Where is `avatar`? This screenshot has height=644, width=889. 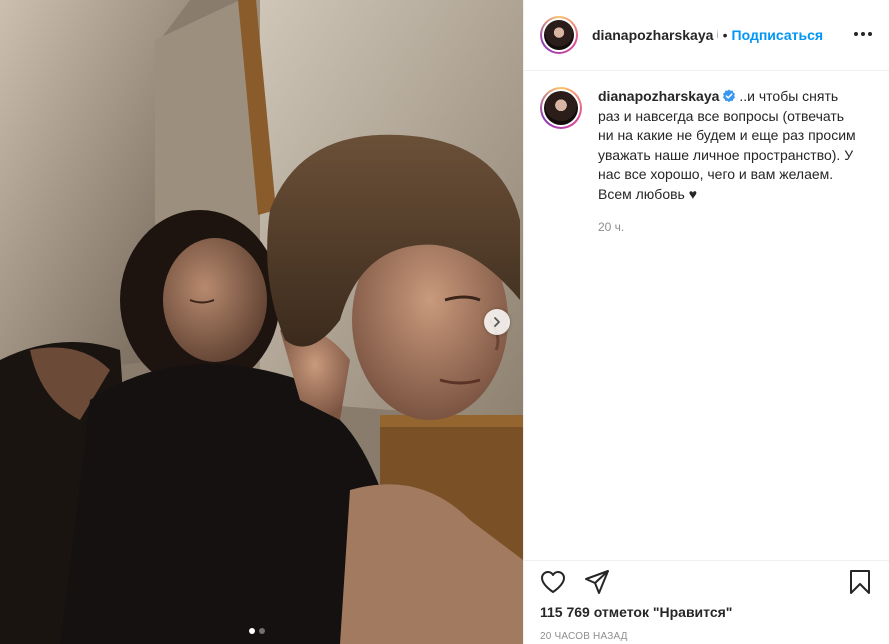
avatar is located at coordinates (559, 35).